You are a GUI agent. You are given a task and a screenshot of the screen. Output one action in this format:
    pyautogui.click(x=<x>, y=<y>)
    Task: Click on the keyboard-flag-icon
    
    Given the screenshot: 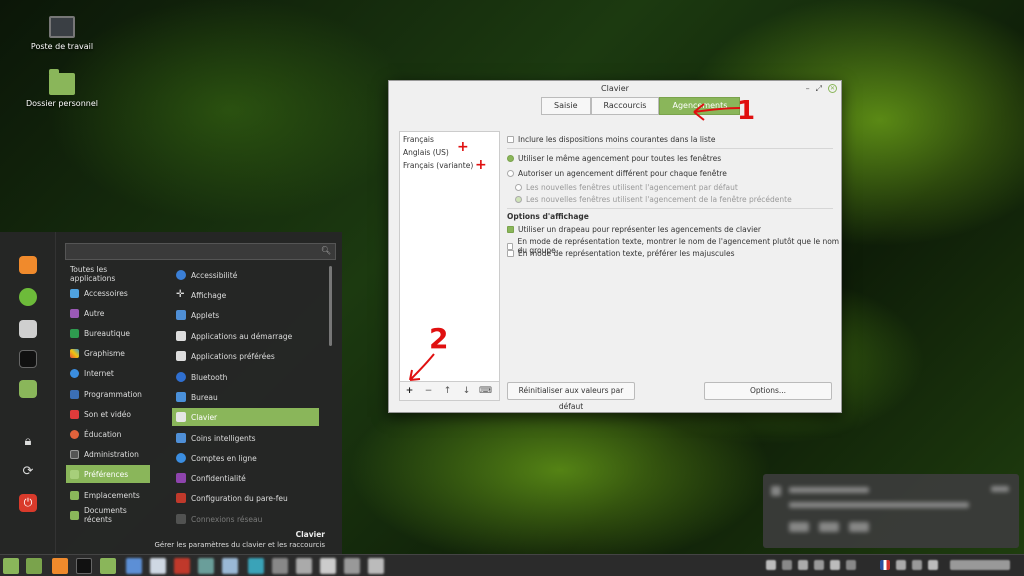 What is the action you would take?
    pyautogui.click(x=885, y=565)
    